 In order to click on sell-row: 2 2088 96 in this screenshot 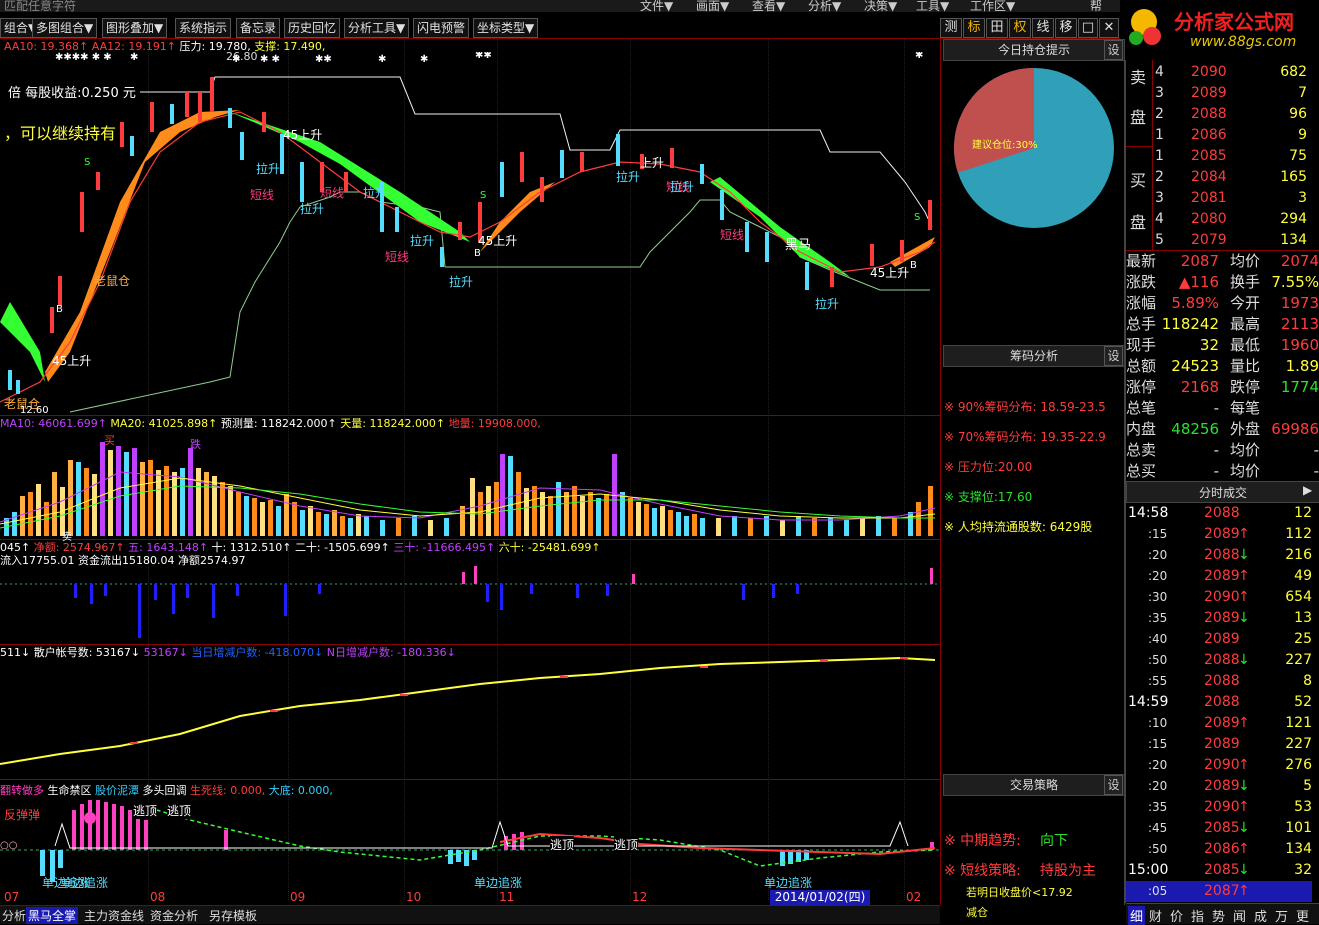, I will do `click(1235, 114)`.